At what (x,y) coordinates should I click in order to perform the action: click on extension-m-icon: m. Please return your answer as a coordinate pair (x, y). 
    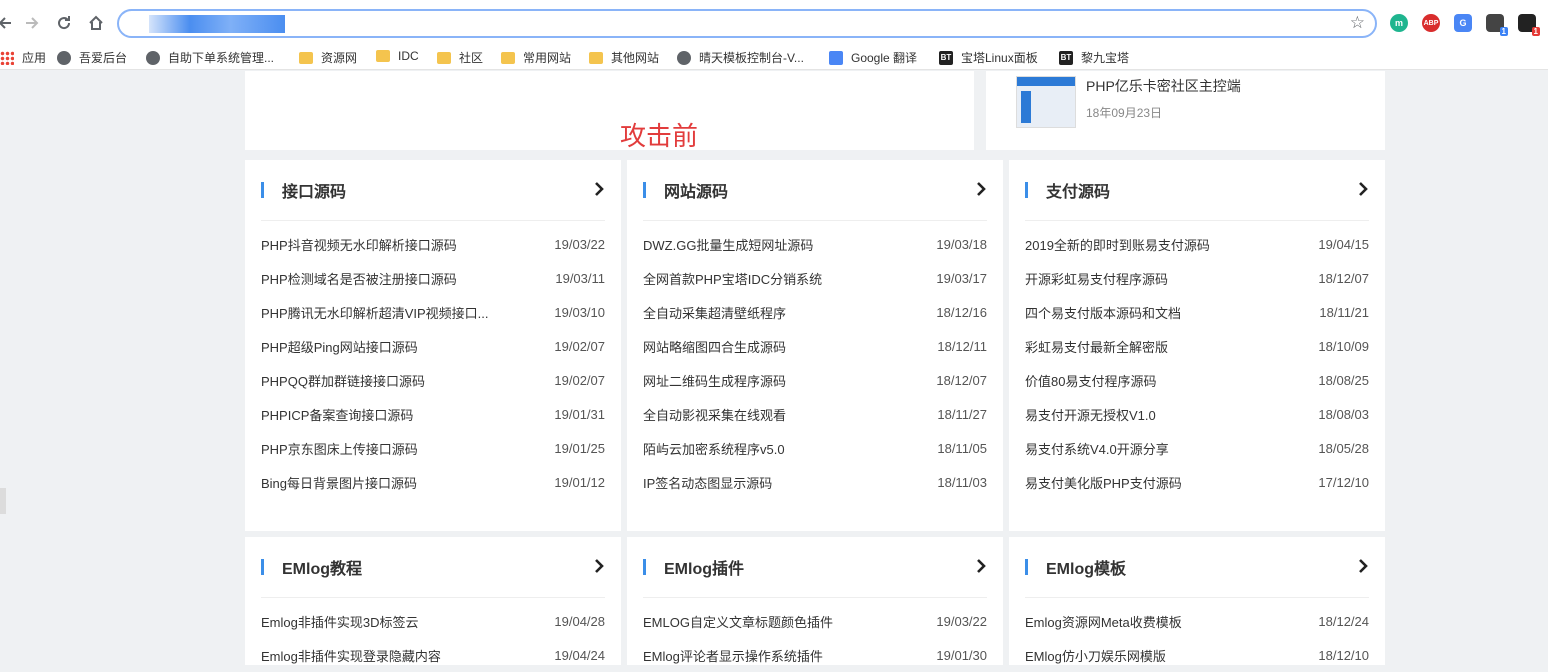
    Looking at the image, I should click on (1399, 23).